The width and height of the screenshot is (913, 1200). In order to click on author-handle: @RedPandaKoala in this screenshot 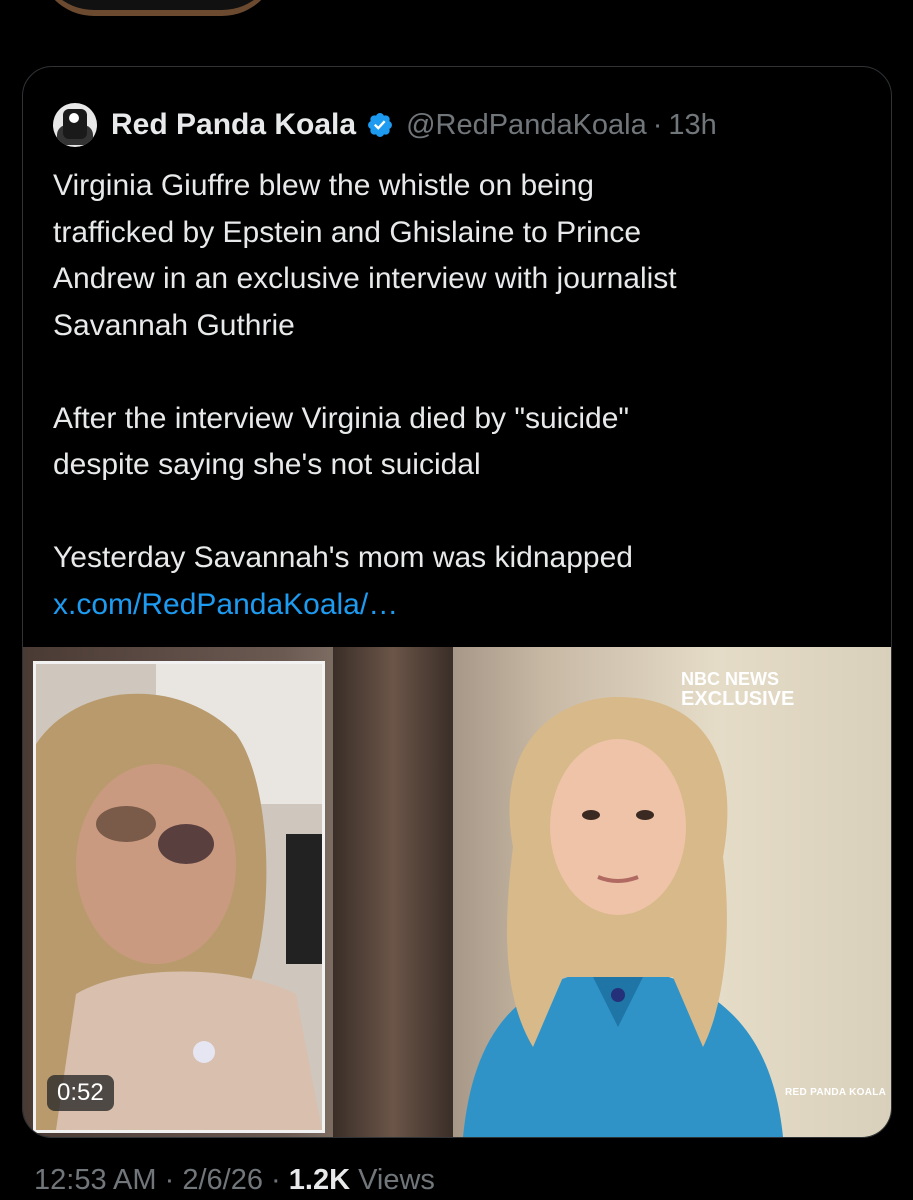, I will do `click(526, 125)`.